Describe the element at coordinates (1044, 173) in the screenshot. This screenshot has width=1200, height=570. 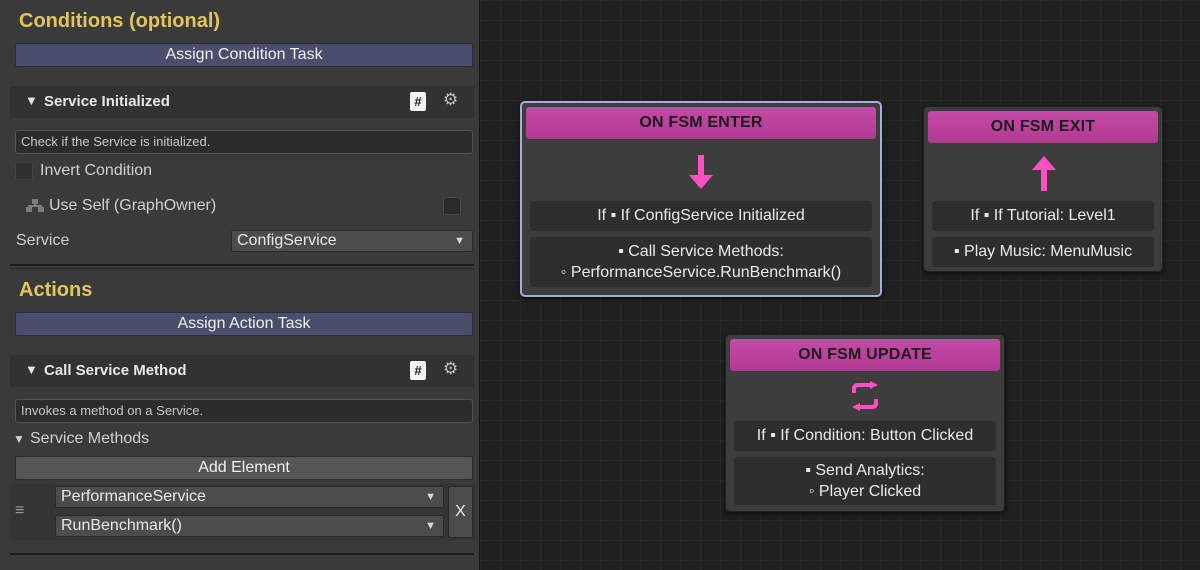
I see `arrow-up-icon` at that location.